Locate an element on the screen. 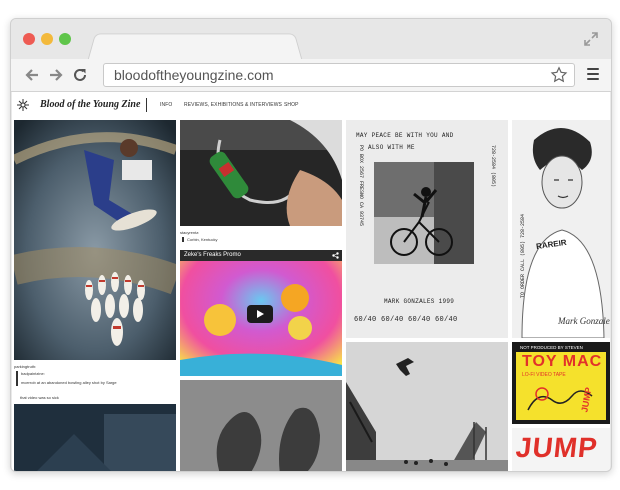 Image resolution: width=620 pixels, height=490 pixels. zine-line-1: MAY PEACE BE WITH YOU AND is located at coordinates (405, 135).